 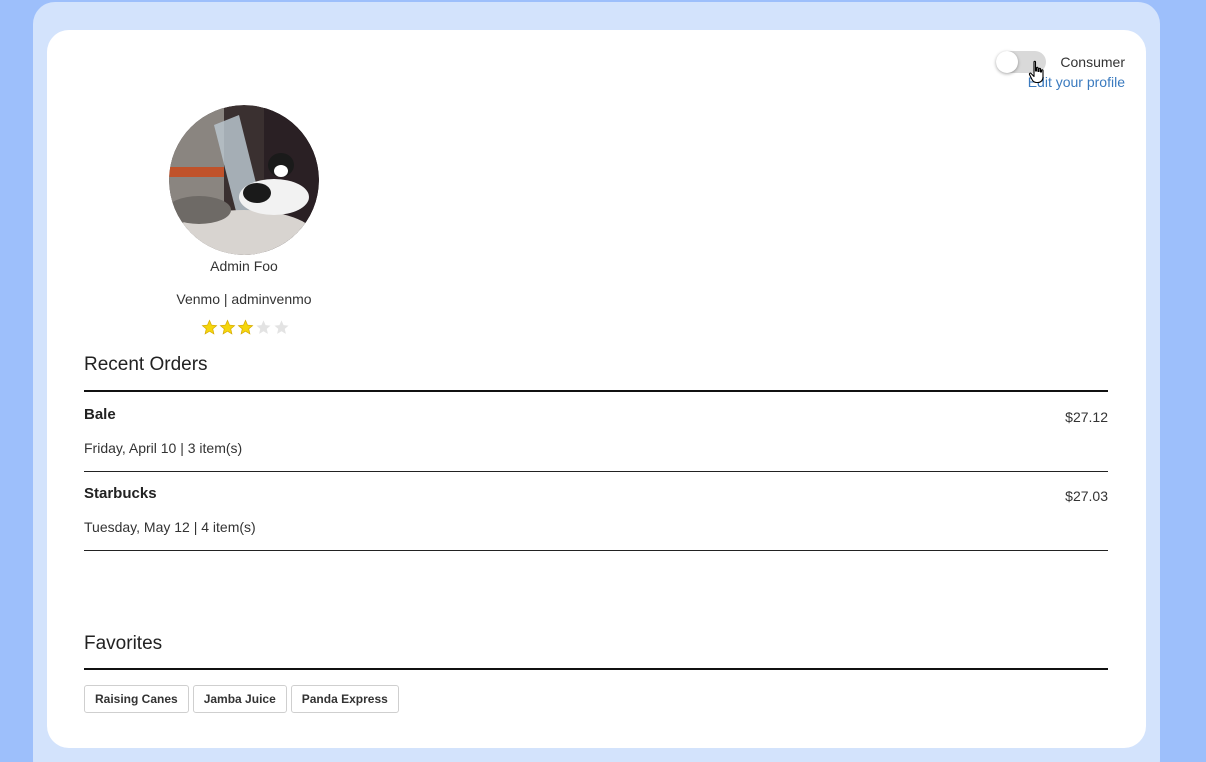 I want to click on rating-stars, so click(x=244, y=327).